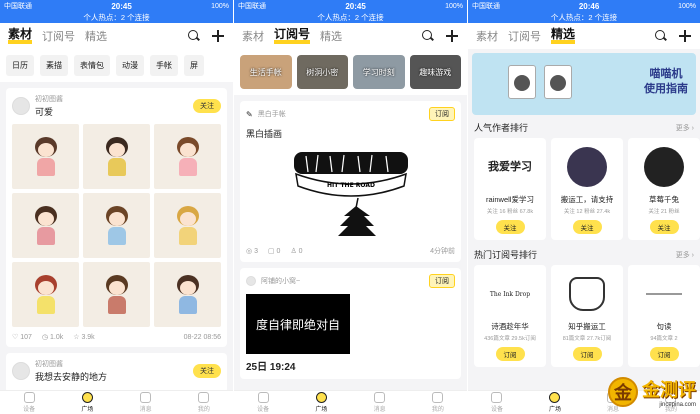 Image resolution: width=700 pixels, height=414 pixels. I want to click on collect-count: ♙ 0, so click(296, 251).